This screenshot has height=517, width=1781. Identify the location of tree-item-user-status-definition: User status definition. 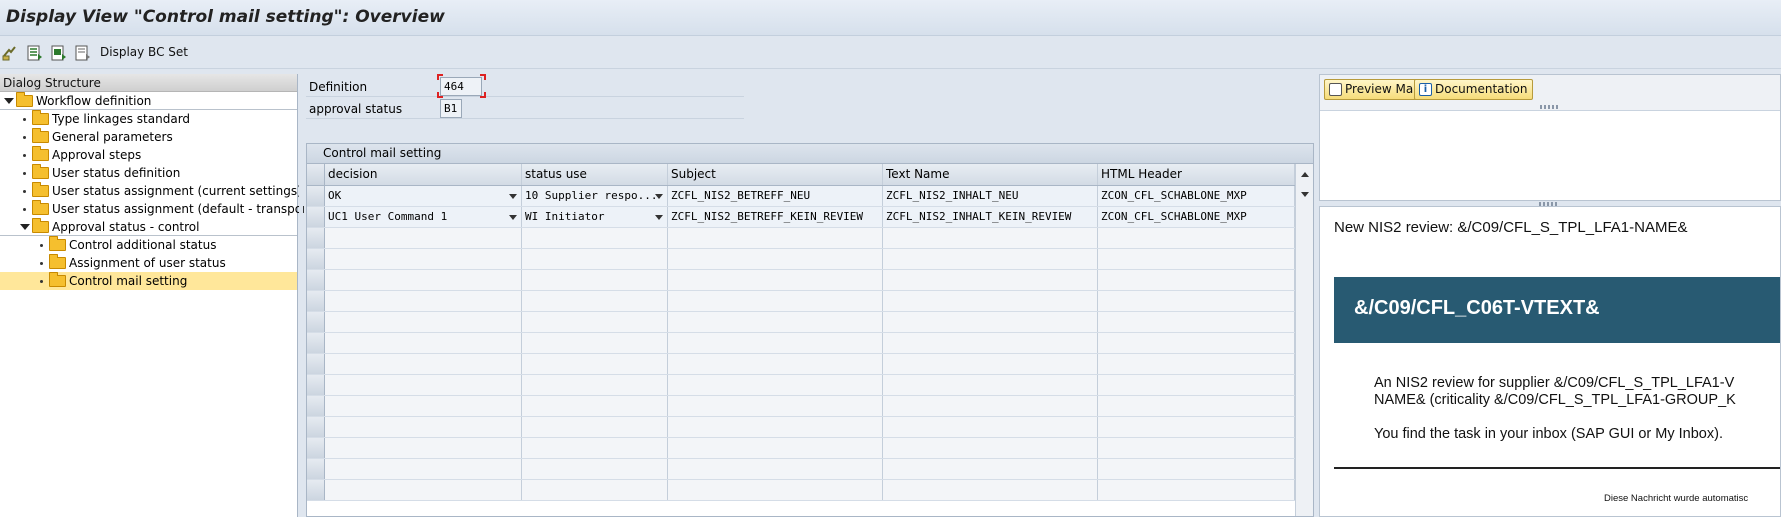
(148, 173).